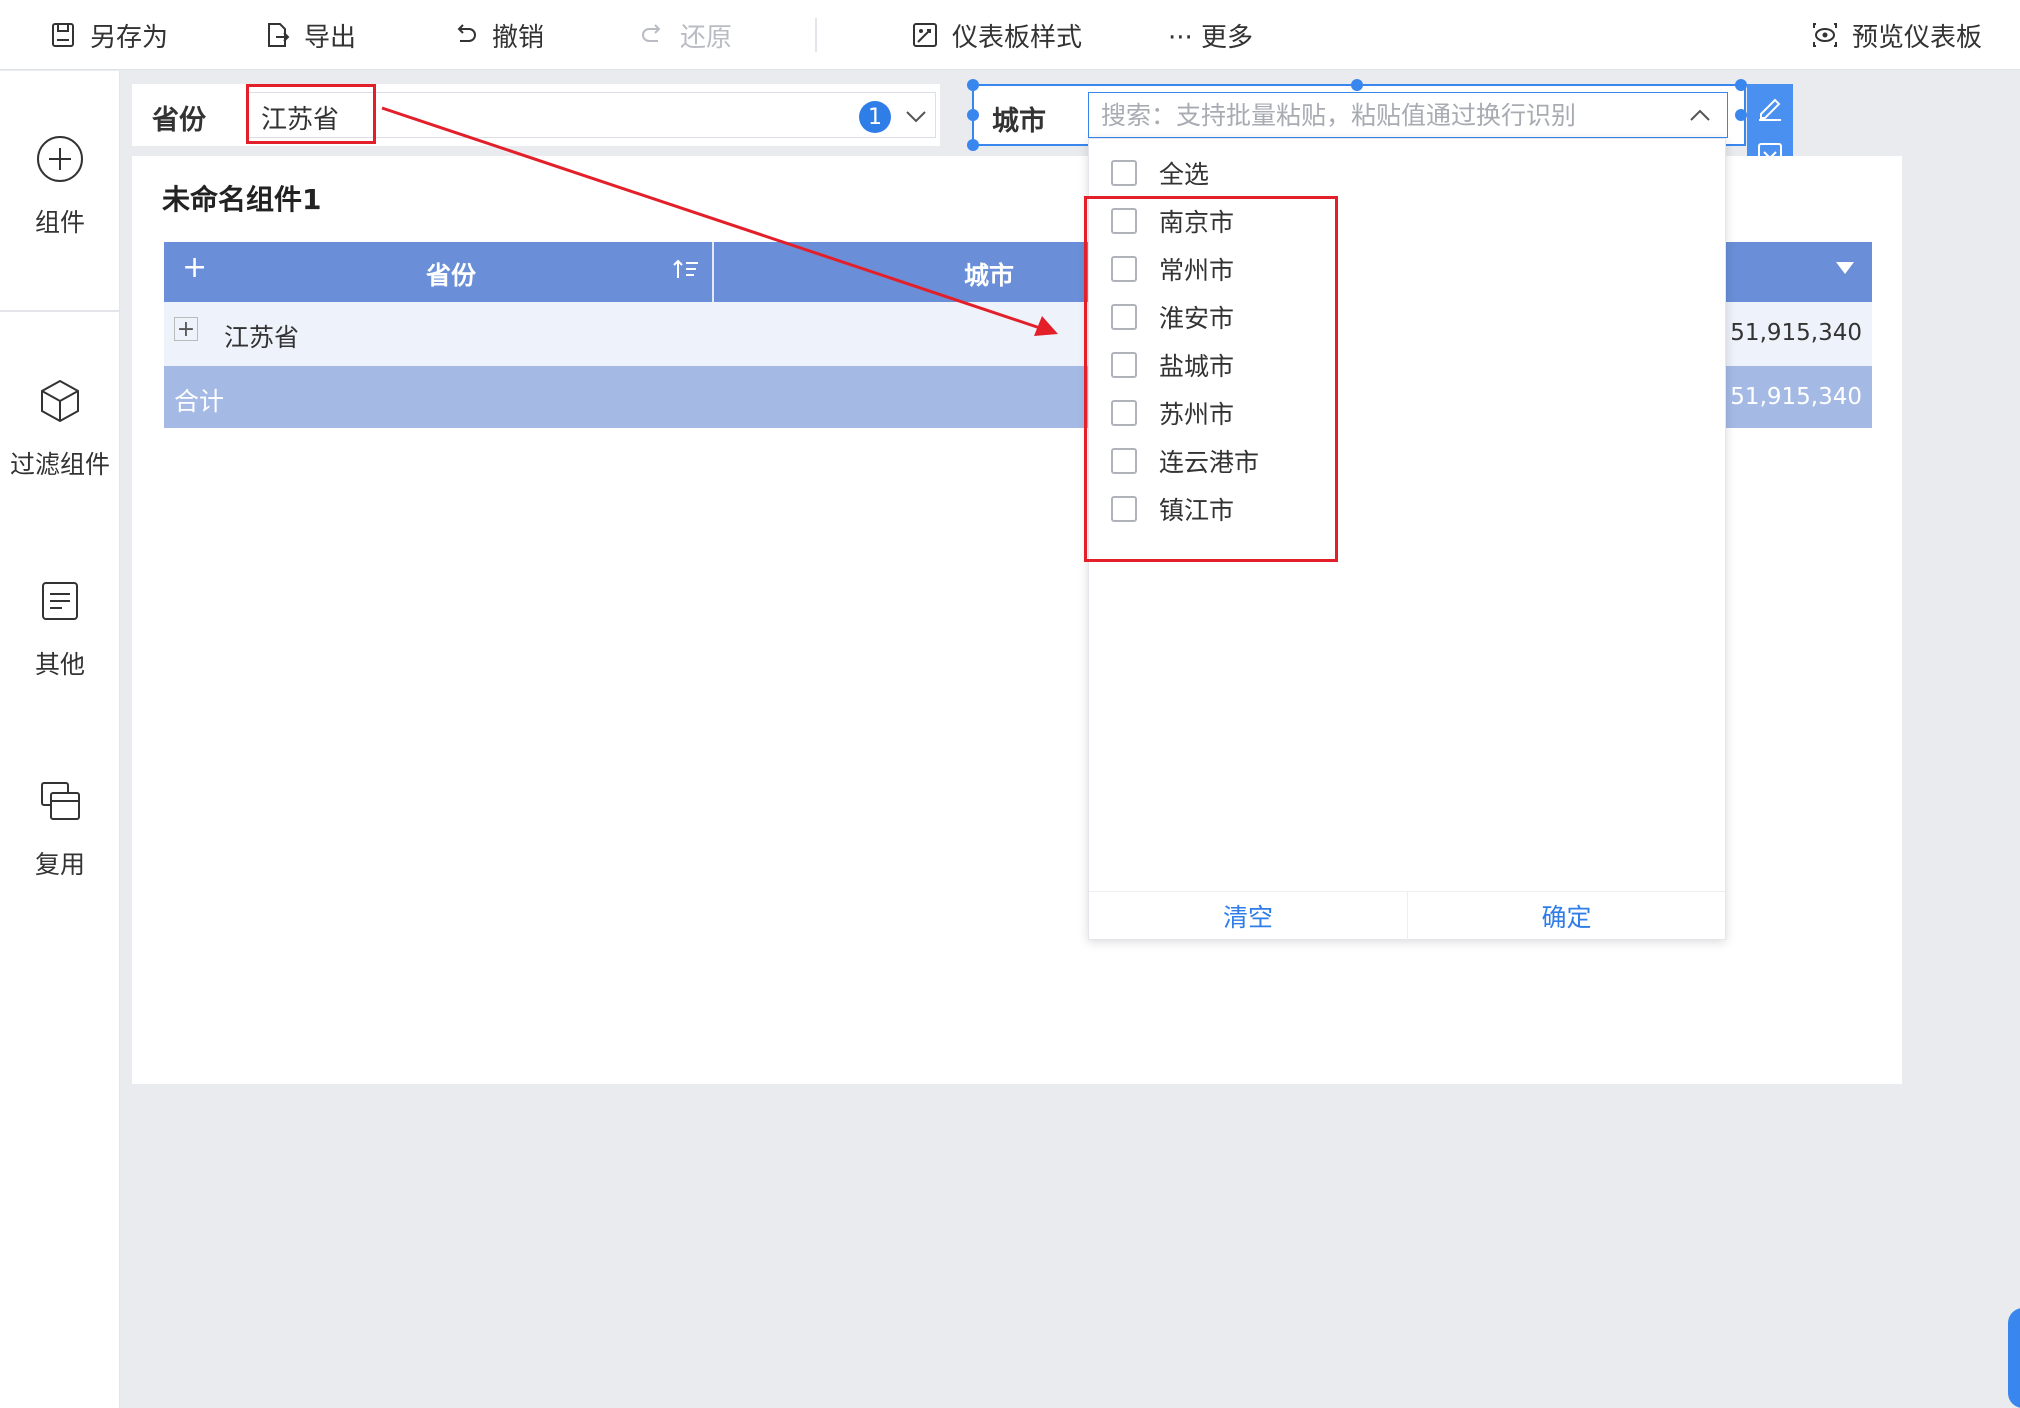 The width and height of the screenshot is (2020, 1408). What do you see at coordinates (713, 272) in the screenshot?
I see `column-divider` at bounding box center [713, 272].